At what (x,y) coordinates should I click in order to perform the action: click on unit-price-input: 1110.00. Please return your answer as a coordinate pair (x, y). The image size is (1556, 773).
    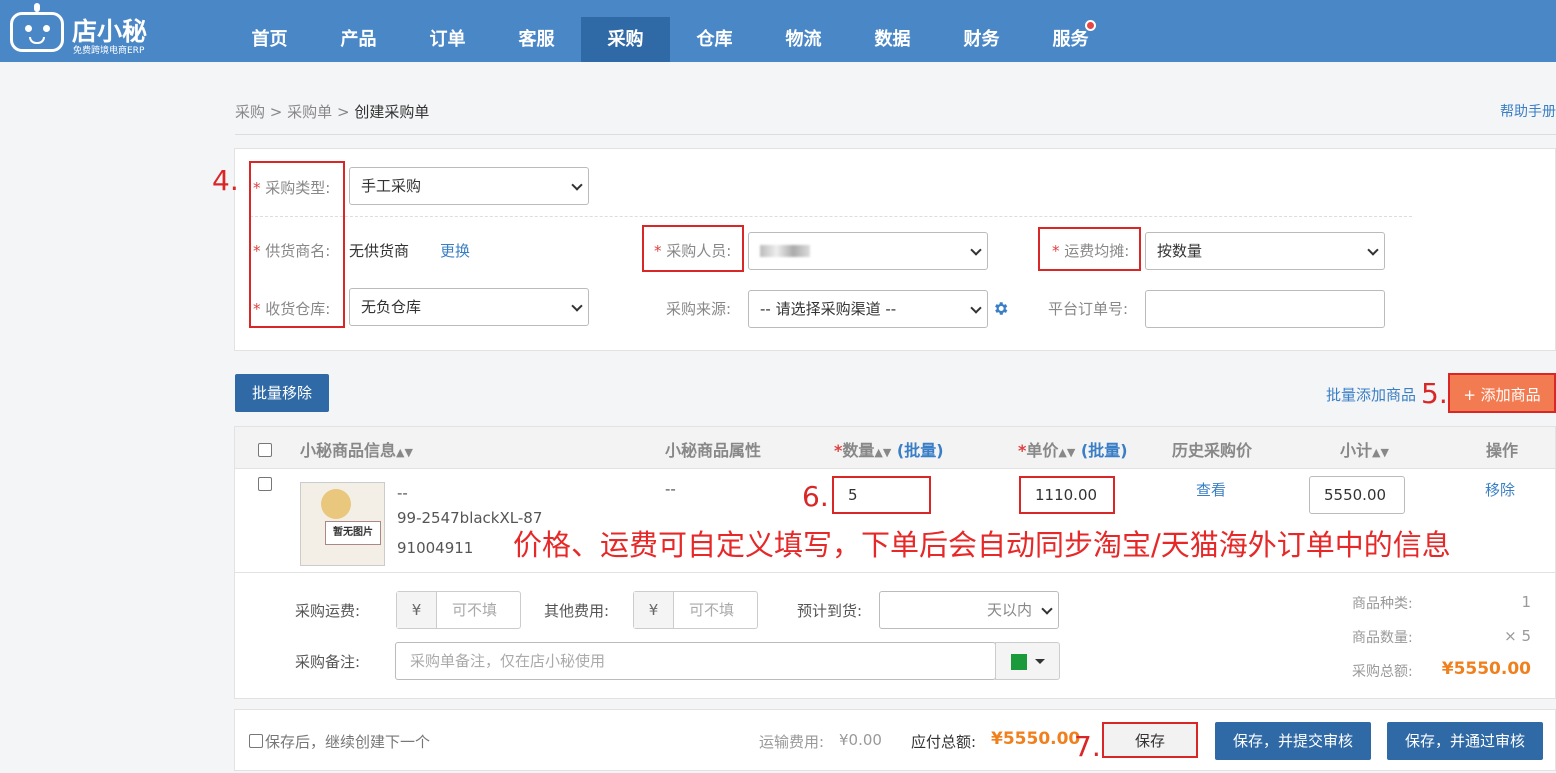
    Looking at the image, I should click on (1067, 495).